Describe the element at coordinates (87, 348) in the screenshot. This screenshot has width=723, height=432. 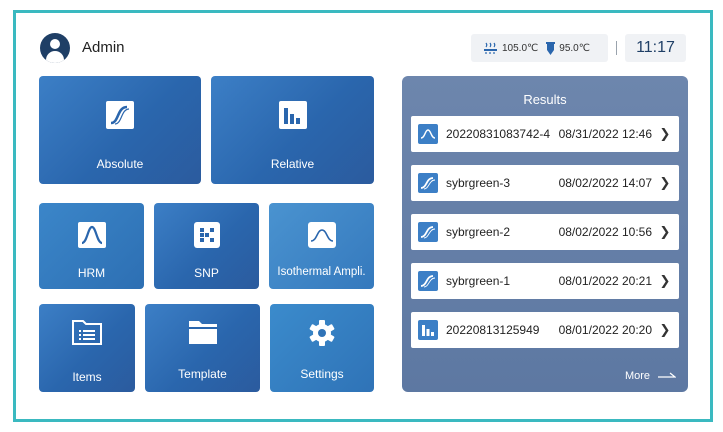
I see `items-tile: Items` at that location.